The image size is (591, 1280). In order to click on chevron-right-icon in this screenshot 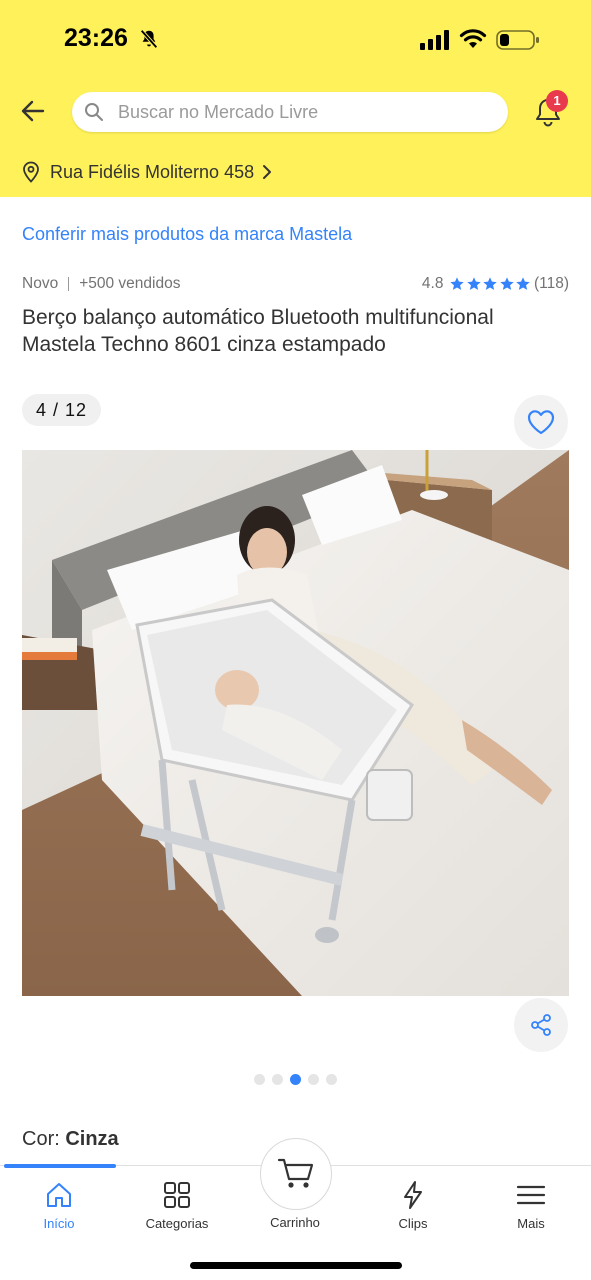, I will do `click(267, 172)`.